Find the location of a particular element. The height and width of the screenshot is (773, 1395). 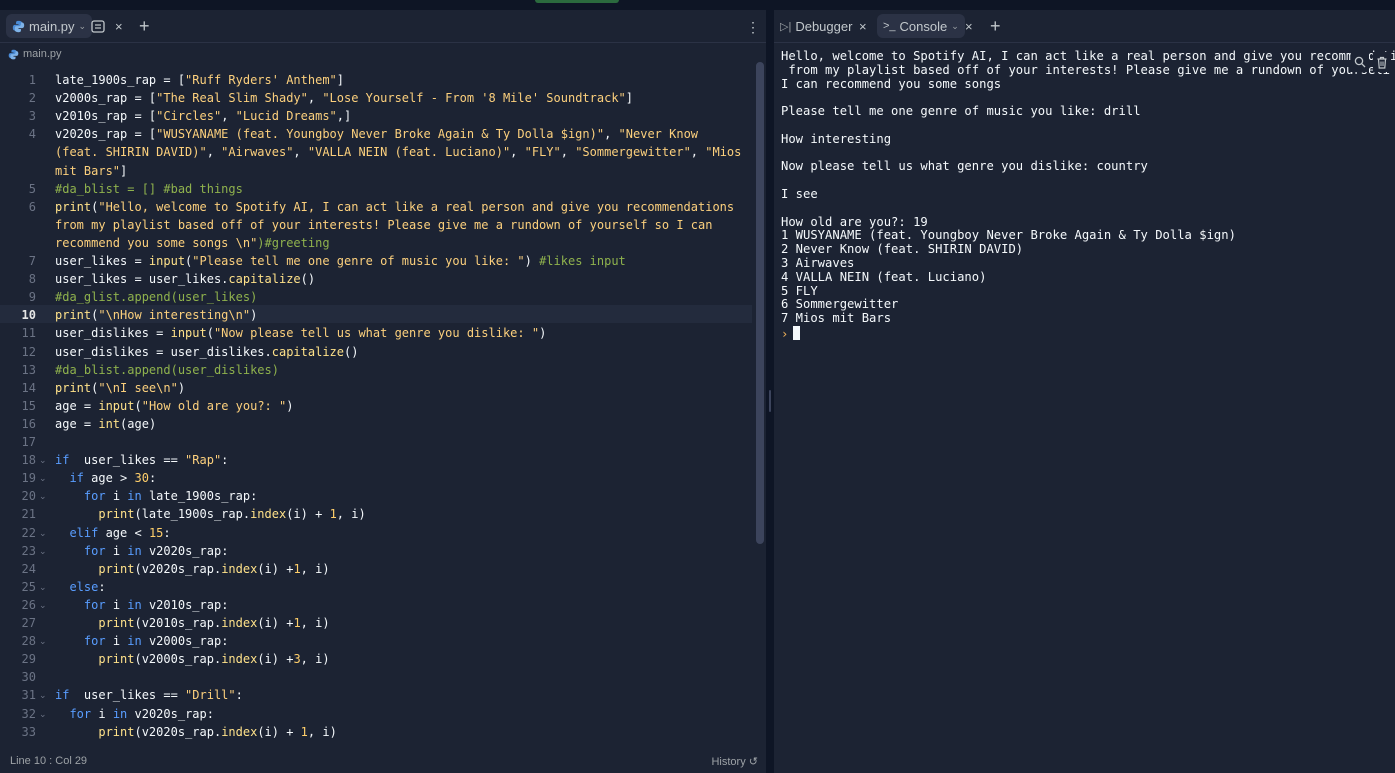

tab-main-py: main.py ⌄ is located at coordinates (49, 26).